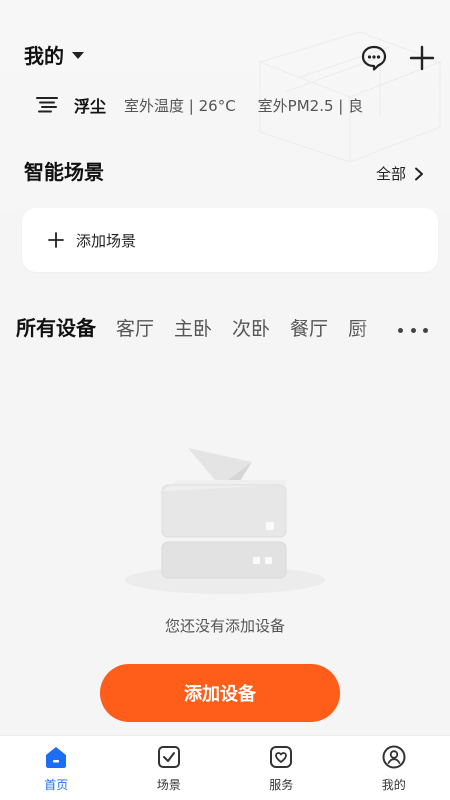 This screenshot has height=800, width=450. Describe the element at coordinates (47, 105) in the screenshot. I see `dust-weather-icon` at that location.